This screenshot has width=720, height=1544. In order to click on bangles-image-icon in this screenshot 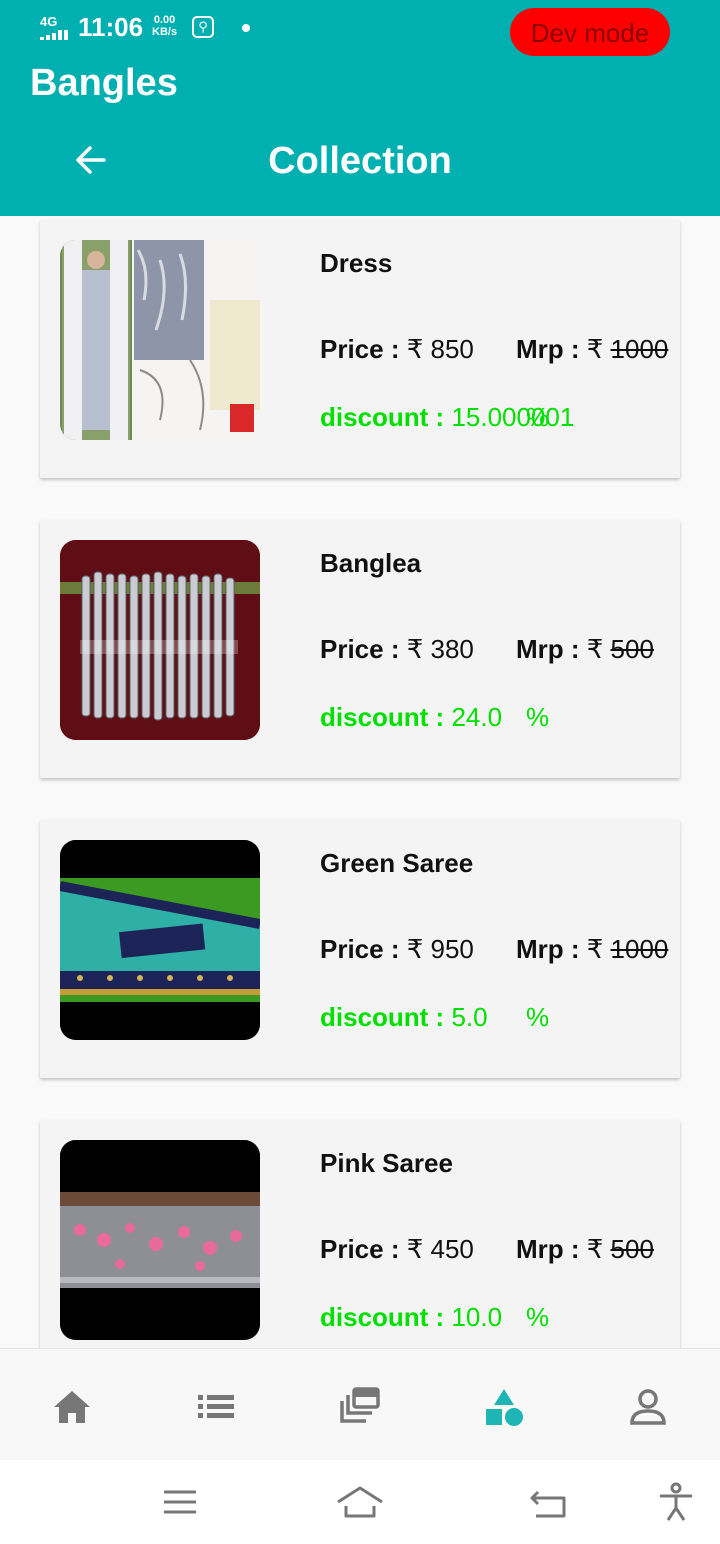, I will do `click(160, 640)`.